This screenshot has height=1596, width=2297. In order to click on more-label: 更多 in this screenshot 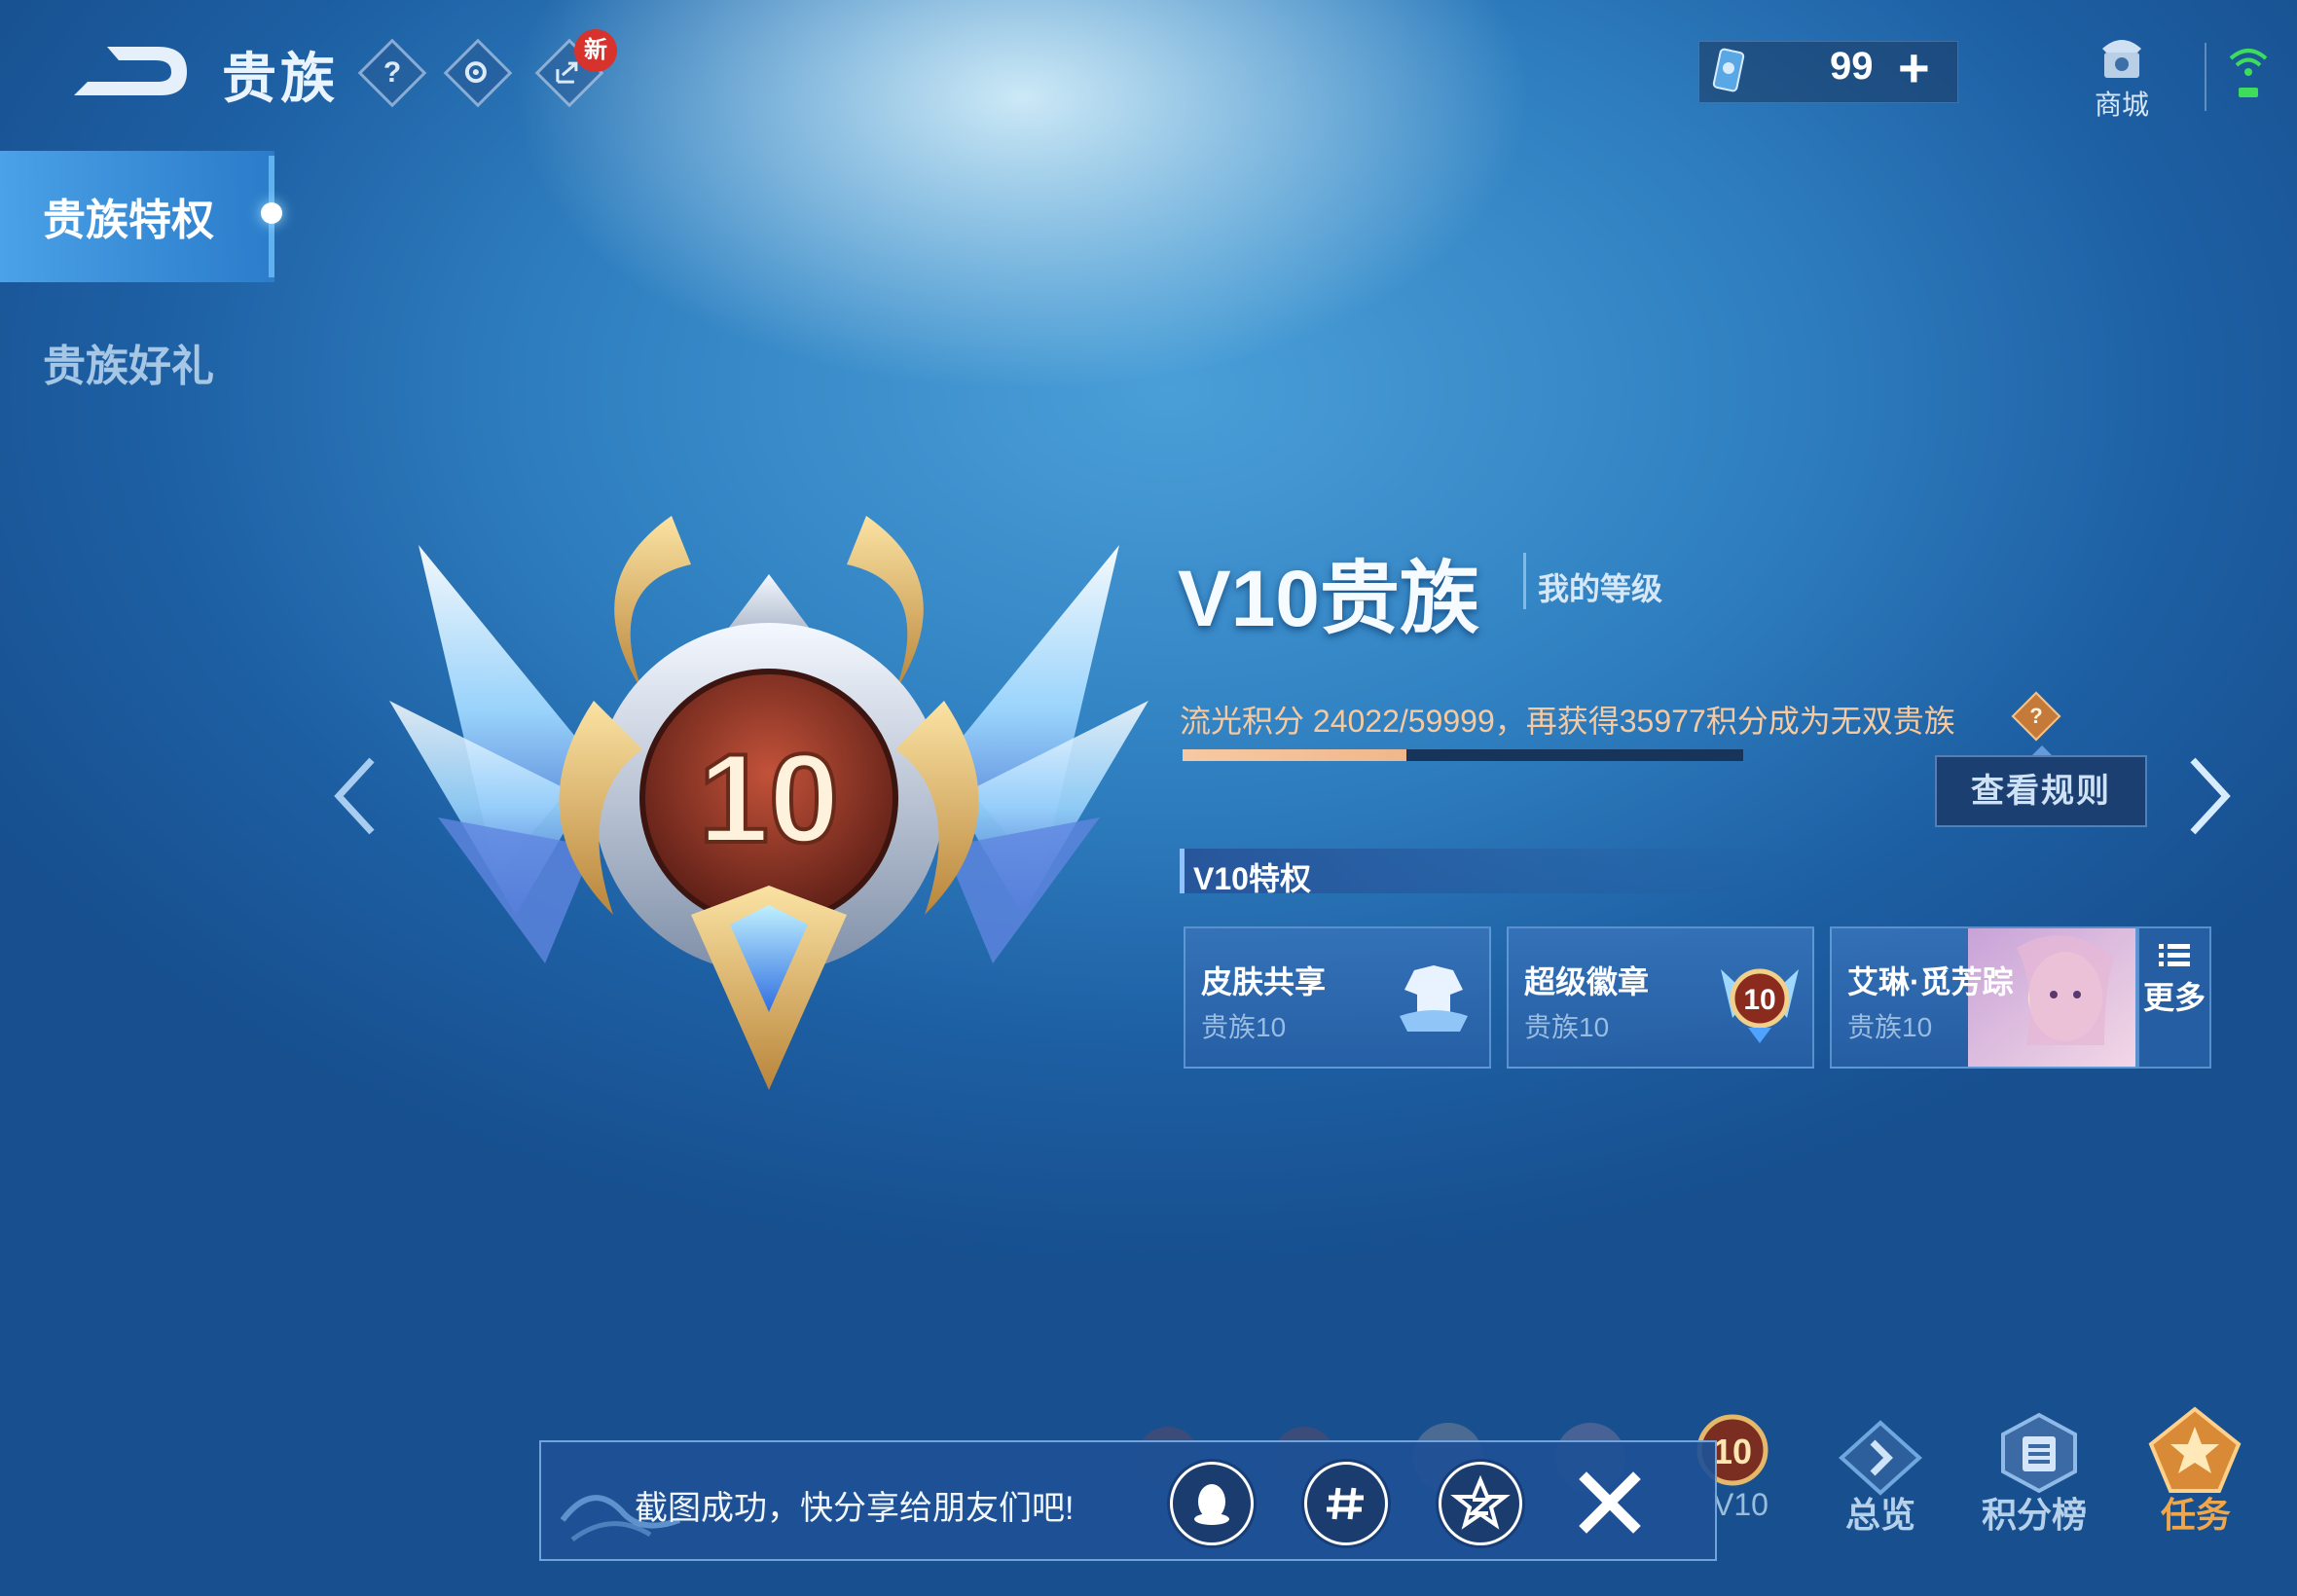, I will do `click(2174, 997)`.